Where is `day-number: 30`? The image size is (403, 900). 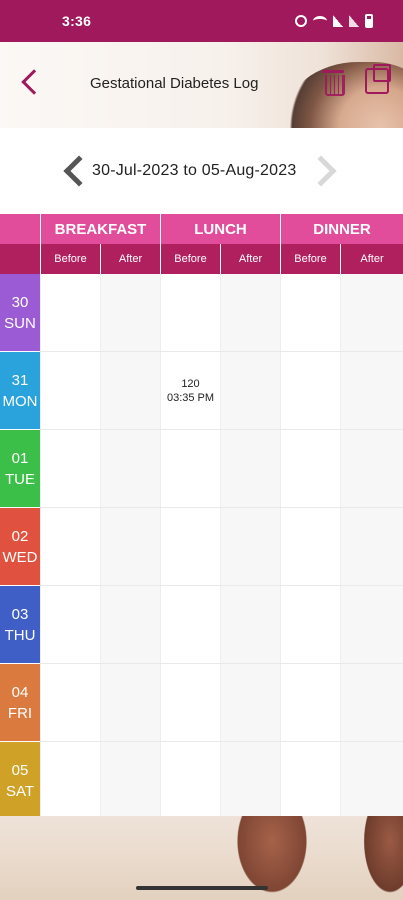 day-number: 30 is located at coordinates (20, 302).